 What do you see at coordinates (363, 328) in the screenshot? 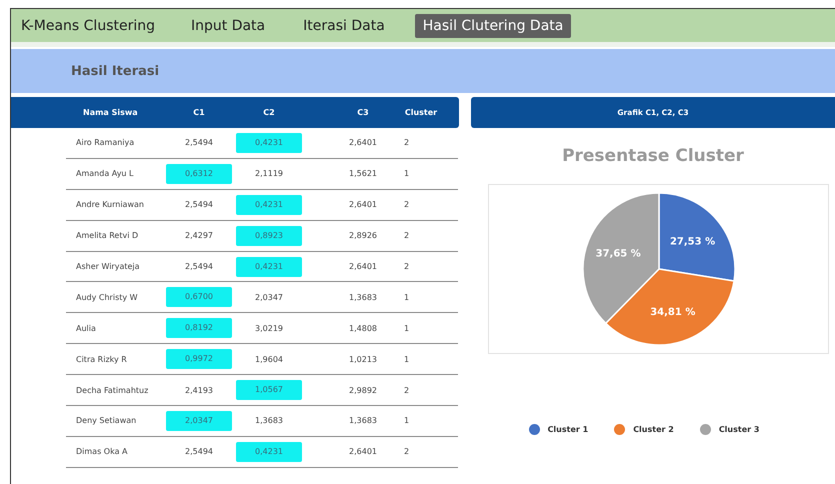
I see `table-cell-text: 1,4808` at bounding box center [363, 328].